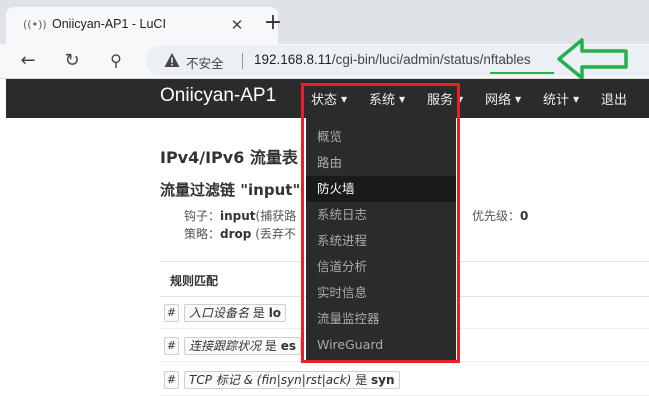 Image resolution: width=649 pixels, height=396 pixels. Describe the element at coordinates (275, 313) in the screenshot. I see `rule-value: lo` at that location.